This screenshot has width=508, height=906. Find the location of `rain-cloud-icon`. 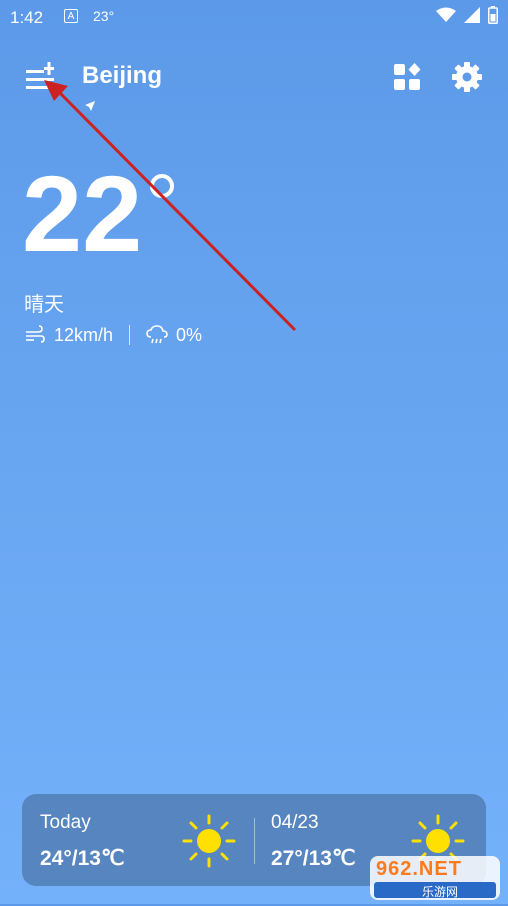

rain-cloud-icon is located at coordinates (157, 334).